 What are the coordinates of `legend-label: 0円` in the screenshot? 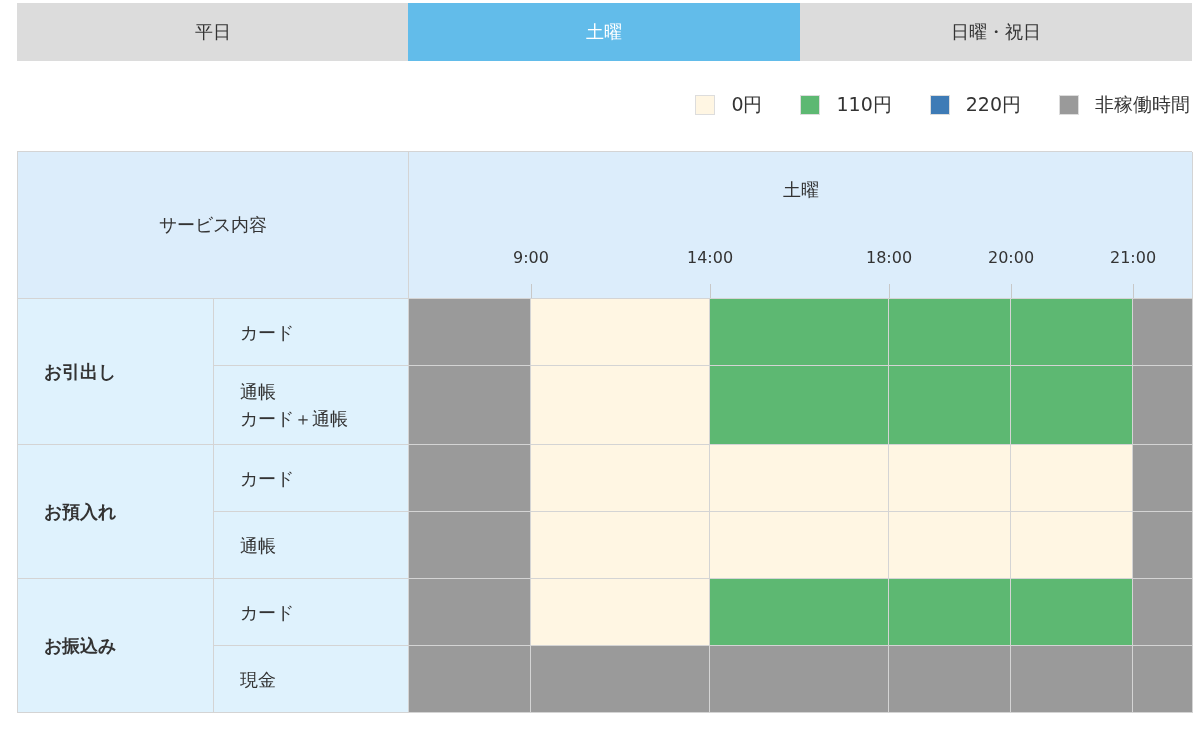 It's located at (747, 104).